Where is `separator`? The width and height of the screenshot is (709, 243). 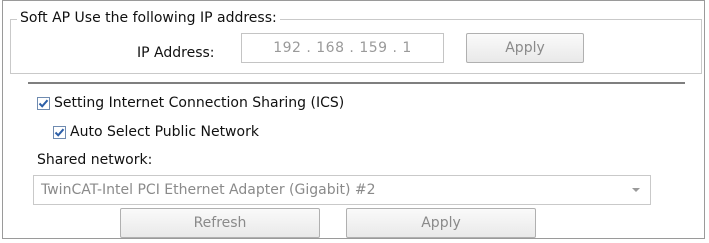
separator is located at coordinates (356, 83).